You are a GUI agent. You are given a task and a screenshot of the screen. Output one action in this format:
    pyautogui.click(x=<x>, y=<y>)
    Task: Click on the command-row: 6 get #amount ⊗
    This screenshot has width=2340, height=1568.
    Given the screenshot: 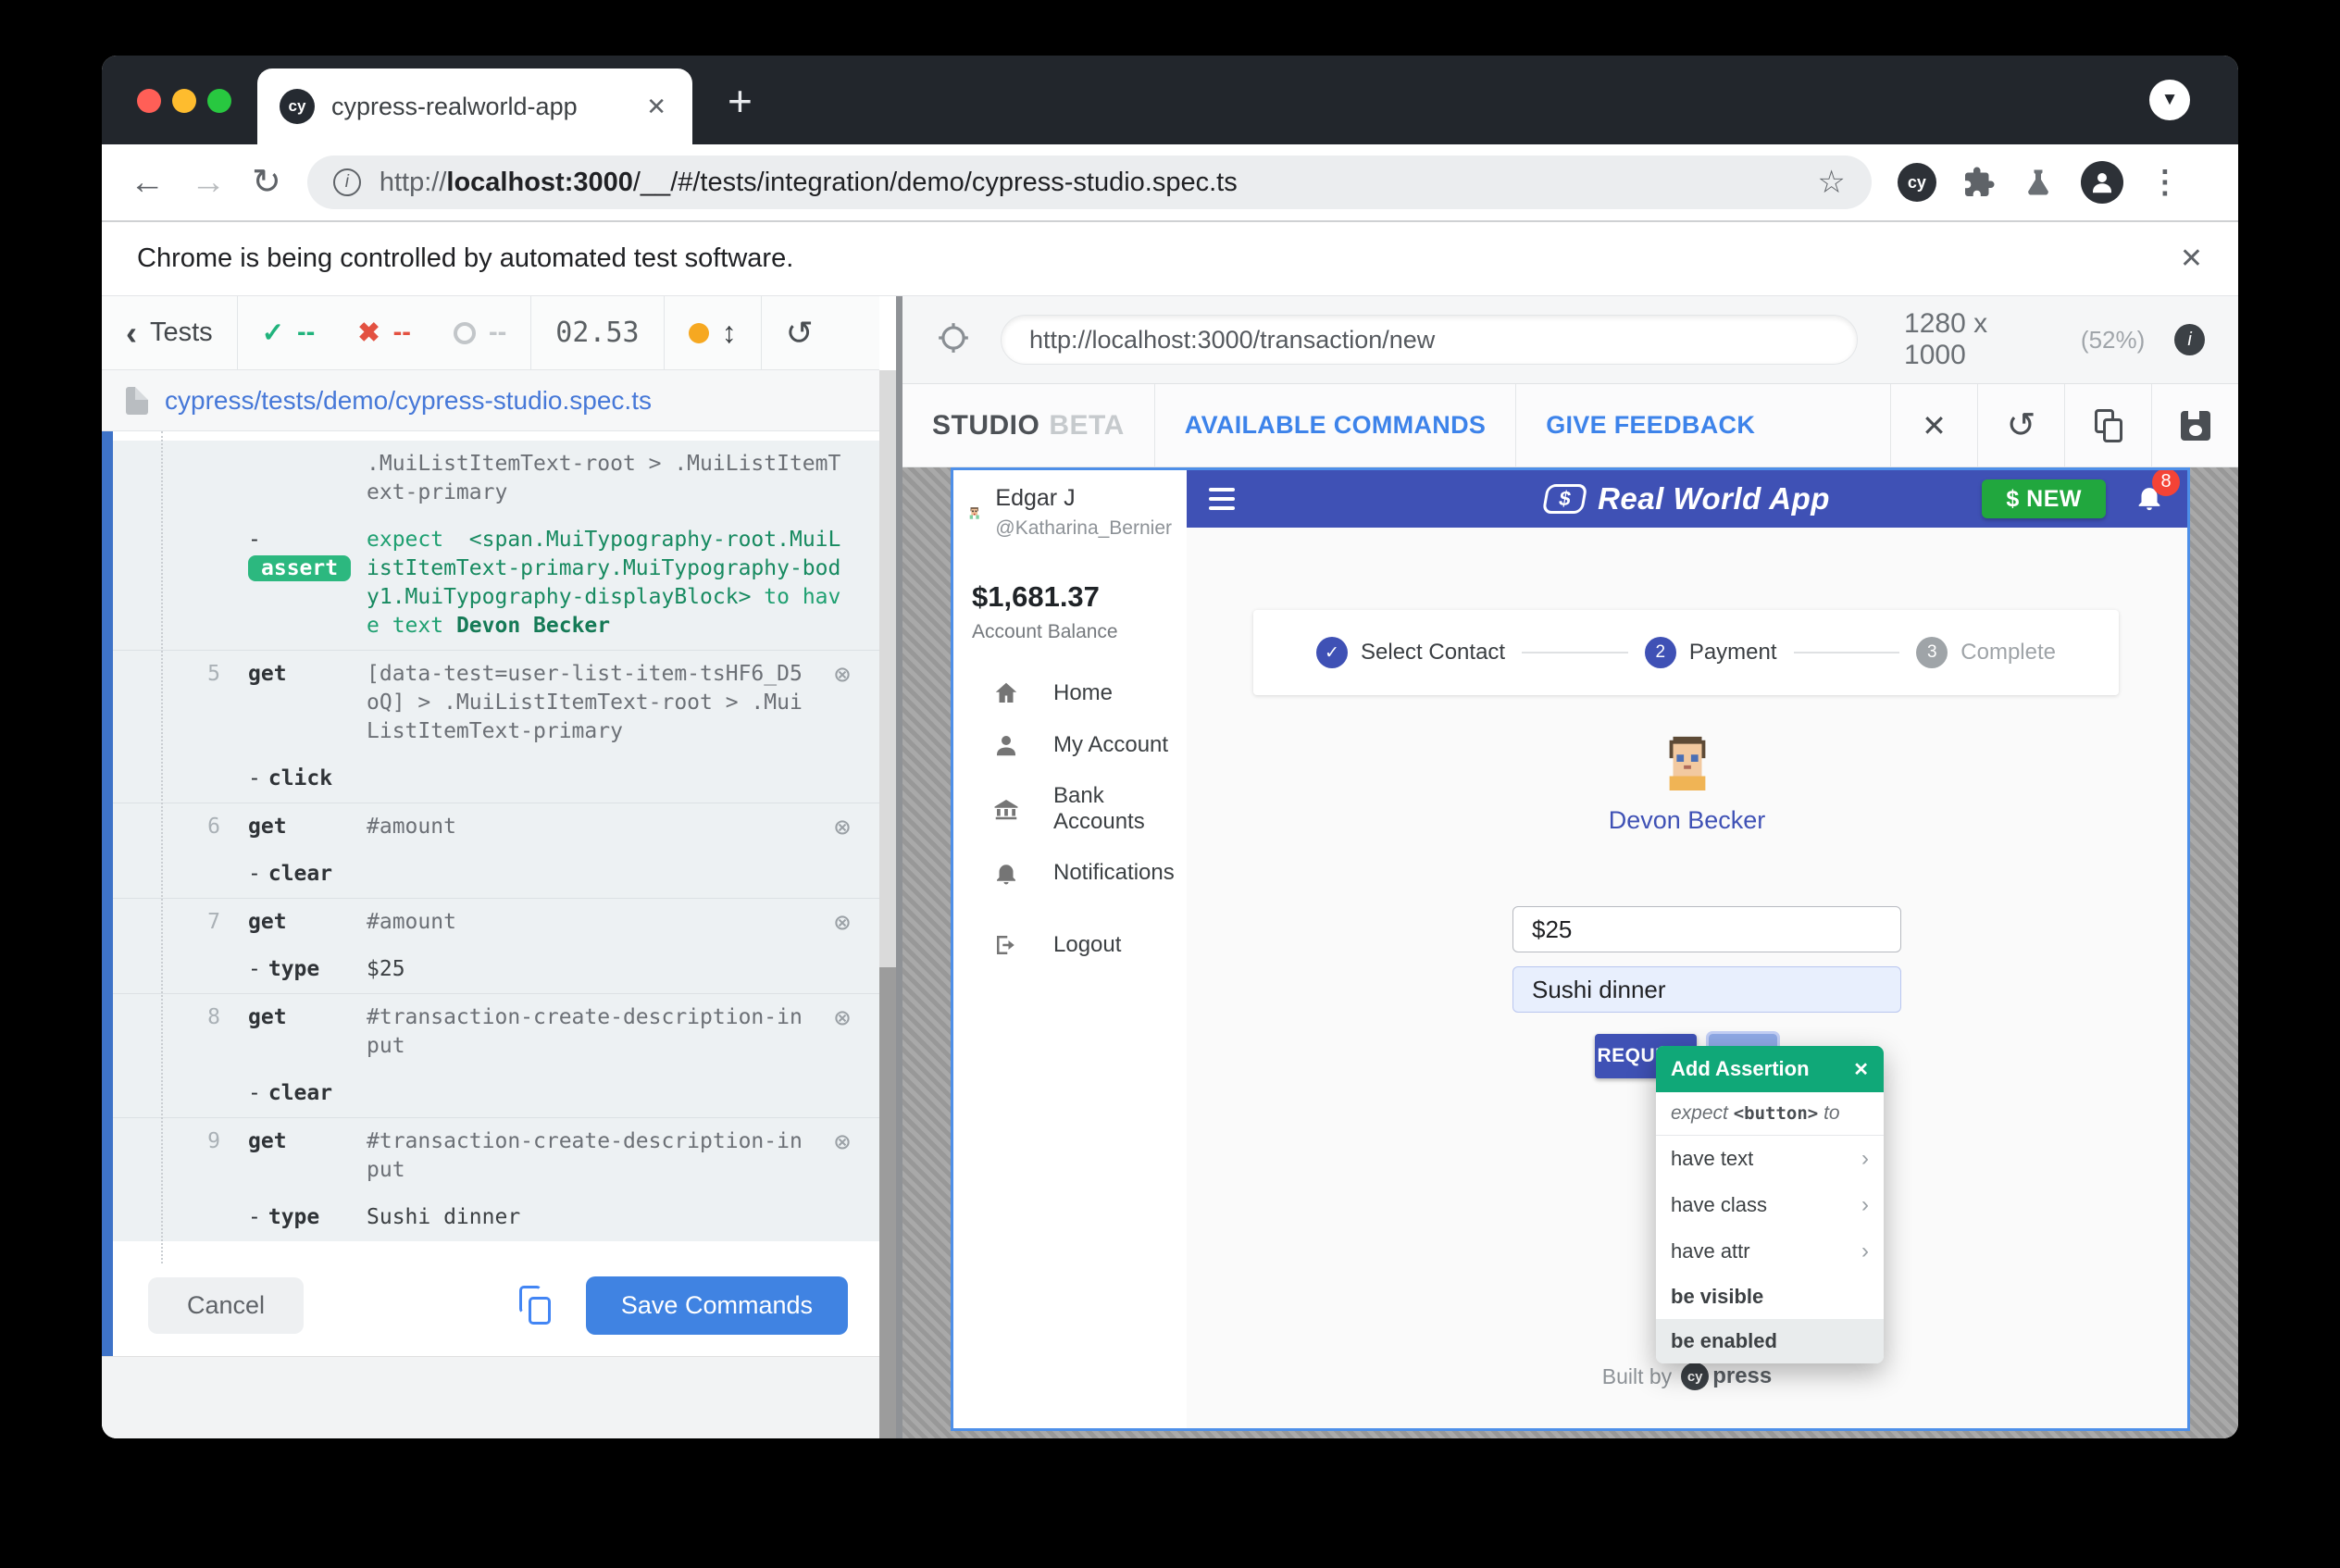 What is the action you would take?
    pyautogui.click(x=496, y=827)
    